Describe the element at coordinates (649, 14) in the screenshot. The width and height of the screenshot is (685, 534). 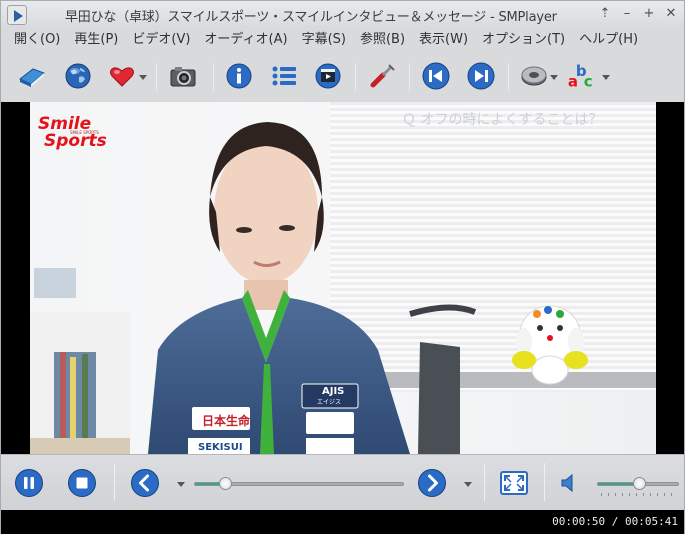
I see `maximize-button: +` at that location.